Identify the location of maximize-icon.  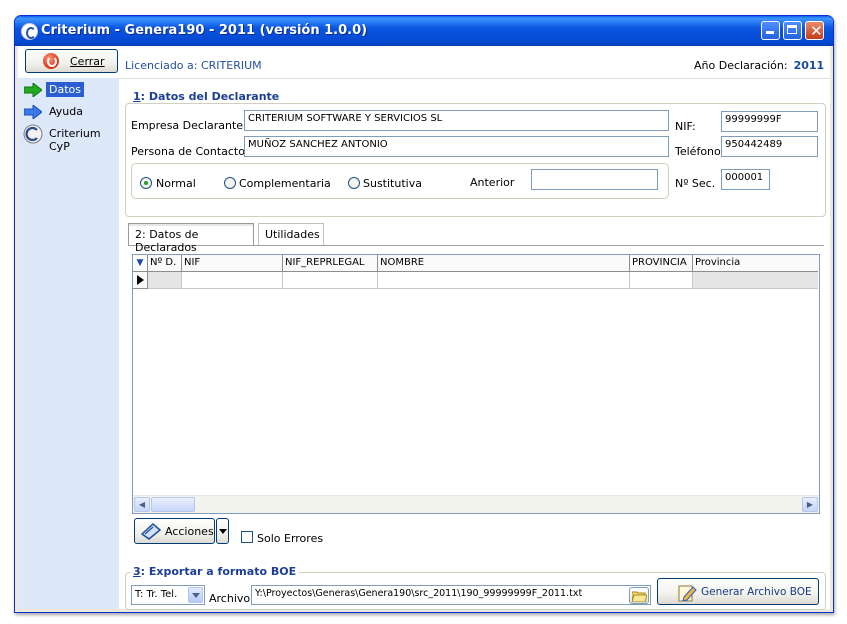
(792, 29).